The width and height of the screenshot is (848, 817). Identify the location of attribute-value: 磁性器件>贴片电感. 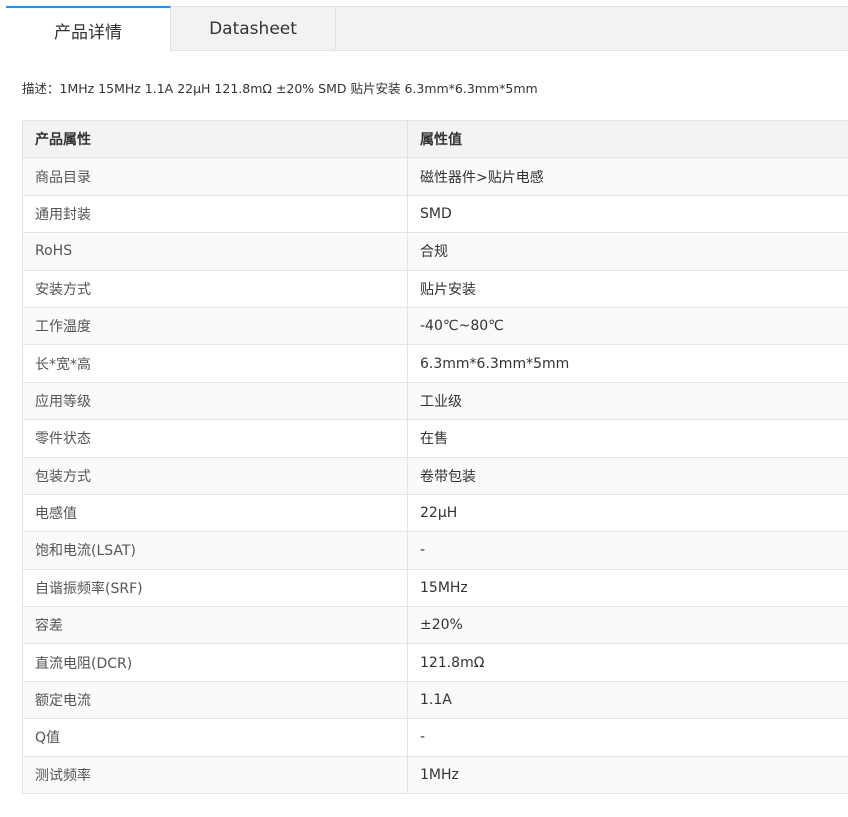
(627, 176).